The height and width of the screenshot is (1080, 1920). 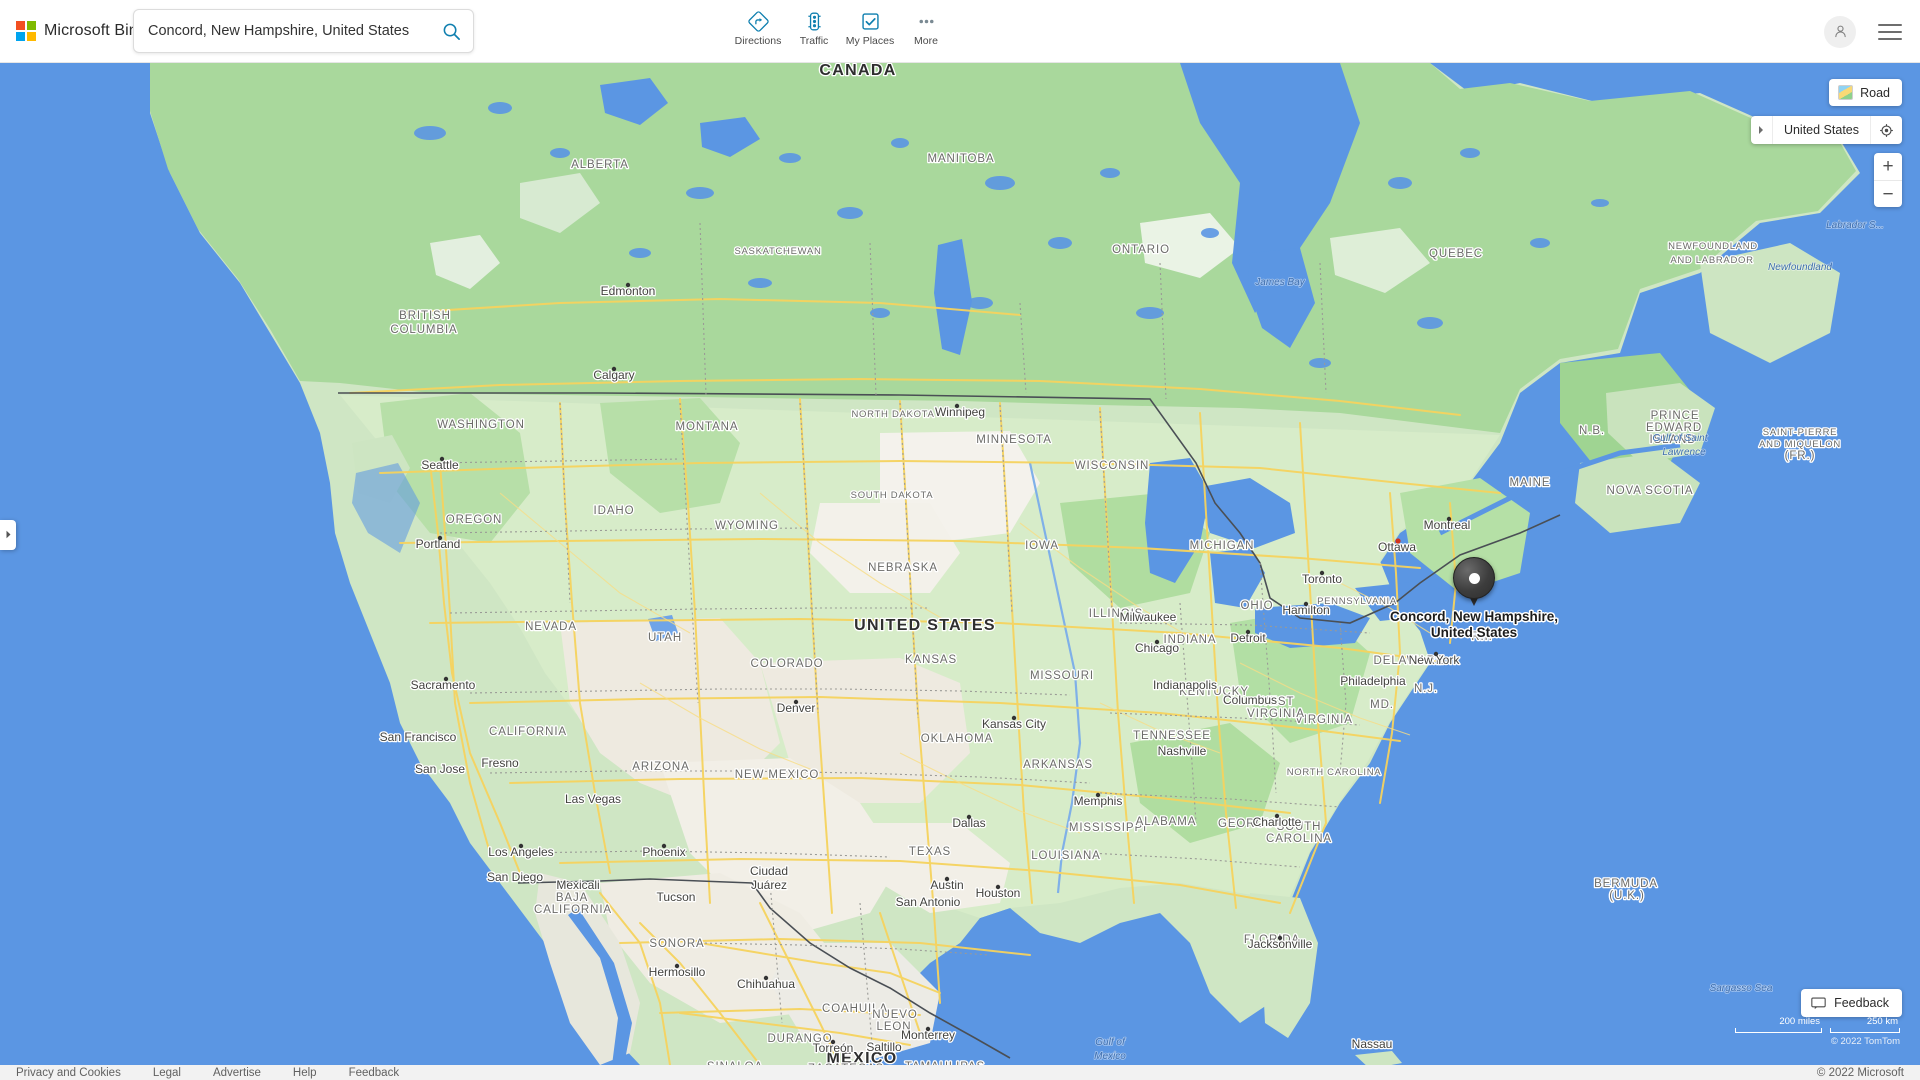 I want to click on map-style-button: Road, so click(x=1865, y=92).